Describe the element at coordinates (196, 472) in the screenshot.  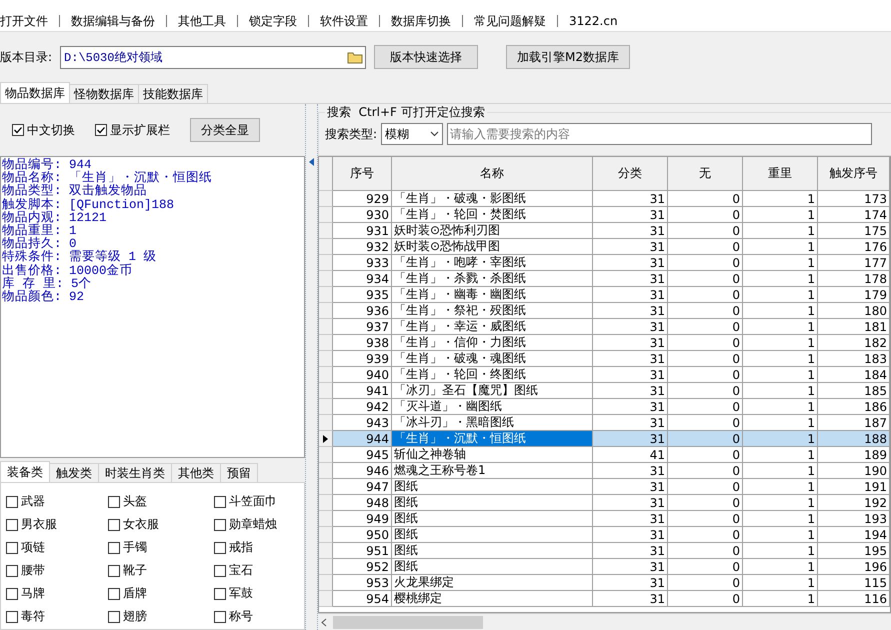
I see `category-tab: 其他类` at that location.